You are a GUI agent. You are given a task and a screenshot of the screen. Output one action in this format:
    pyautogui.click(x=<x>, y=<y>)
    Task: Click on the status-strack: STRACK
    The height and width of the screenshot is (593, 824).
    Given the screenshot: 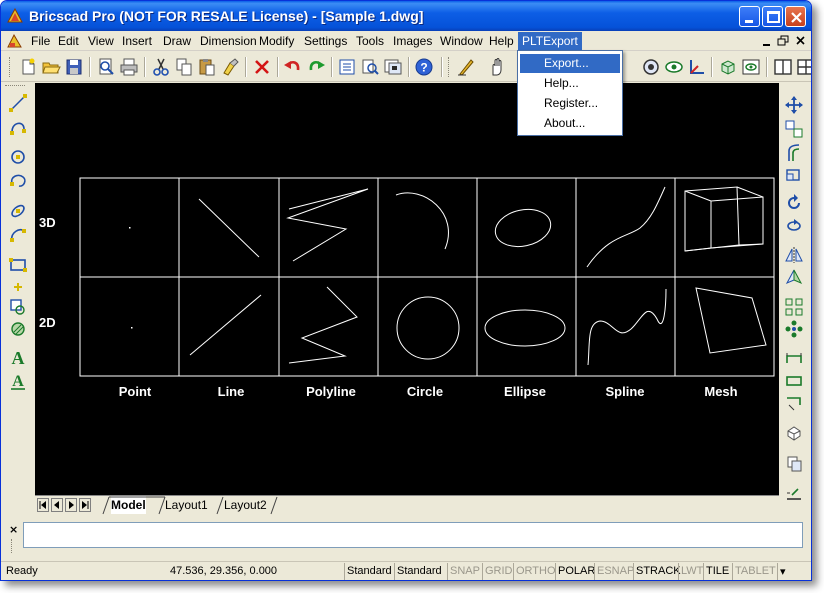 What is the action you would take?
    pyautogui.click(x=658, y=571)
    